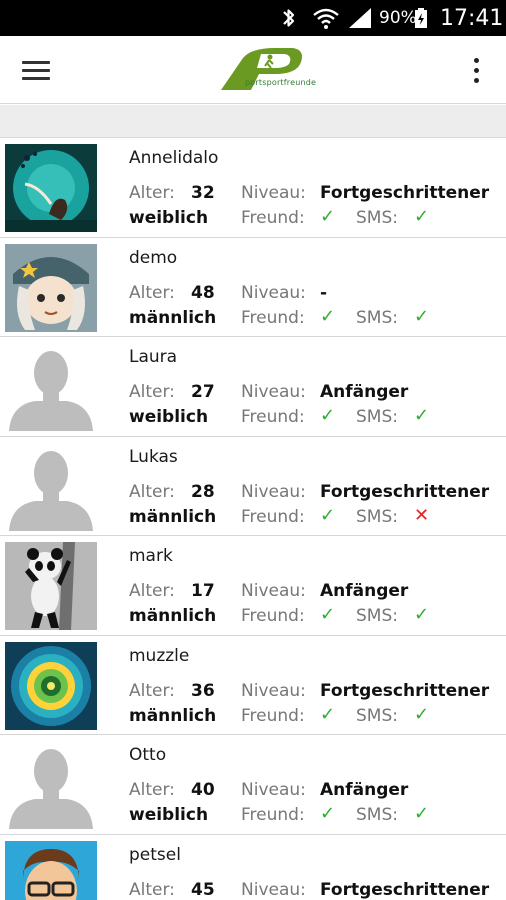 The height and width of the screenshot is (900, 506). I want to click on user-name: demo, so click(153, 257).